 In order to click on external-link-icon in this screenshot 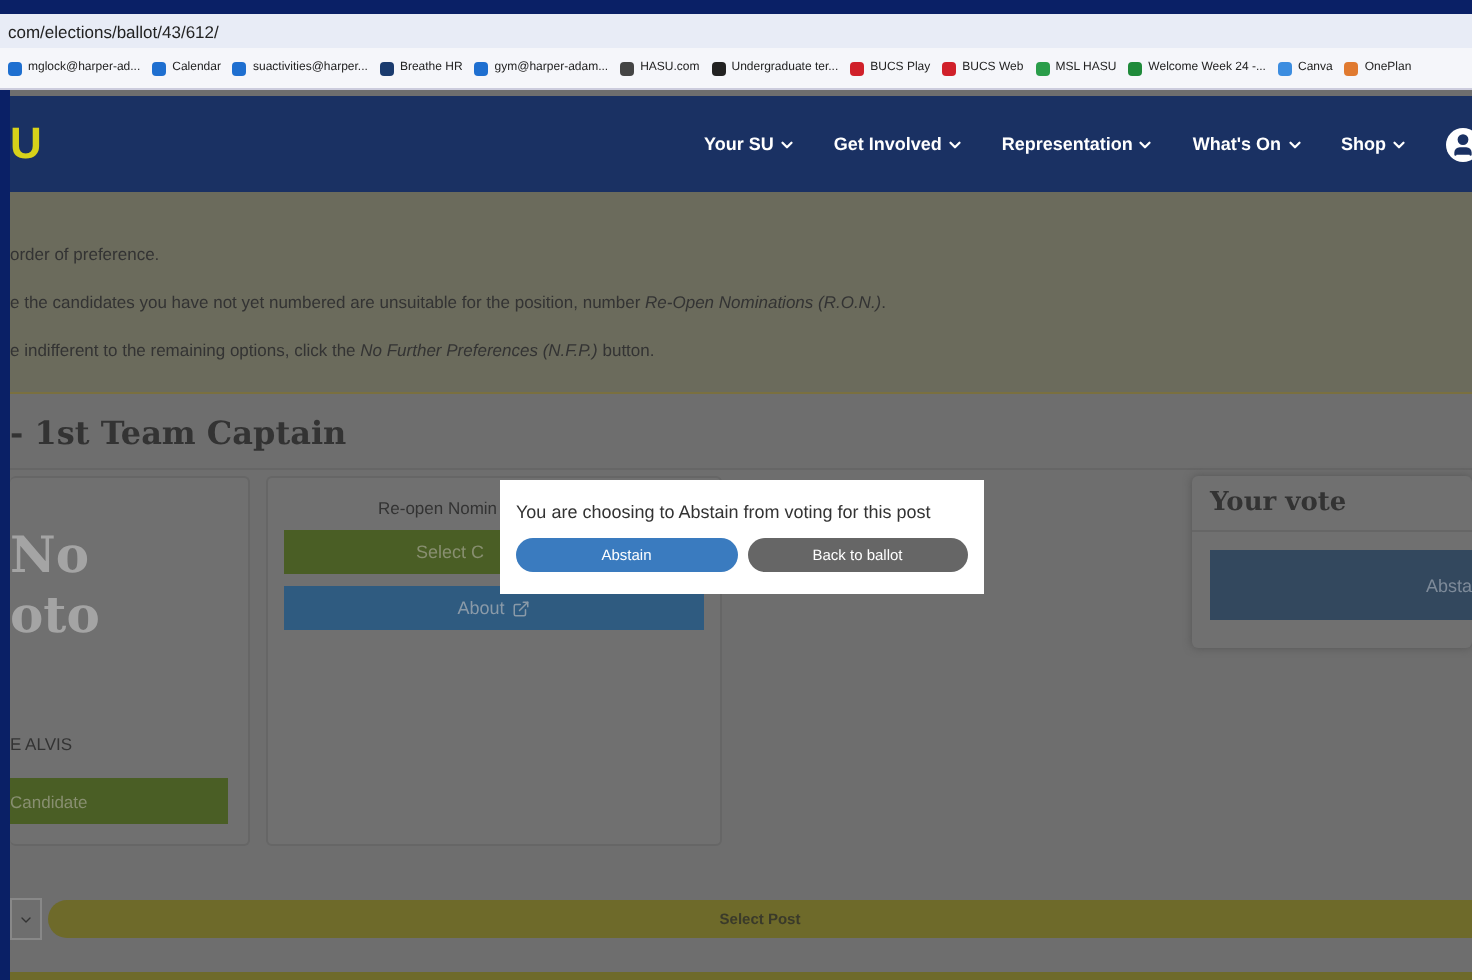, I will do `click(521, 608)`.